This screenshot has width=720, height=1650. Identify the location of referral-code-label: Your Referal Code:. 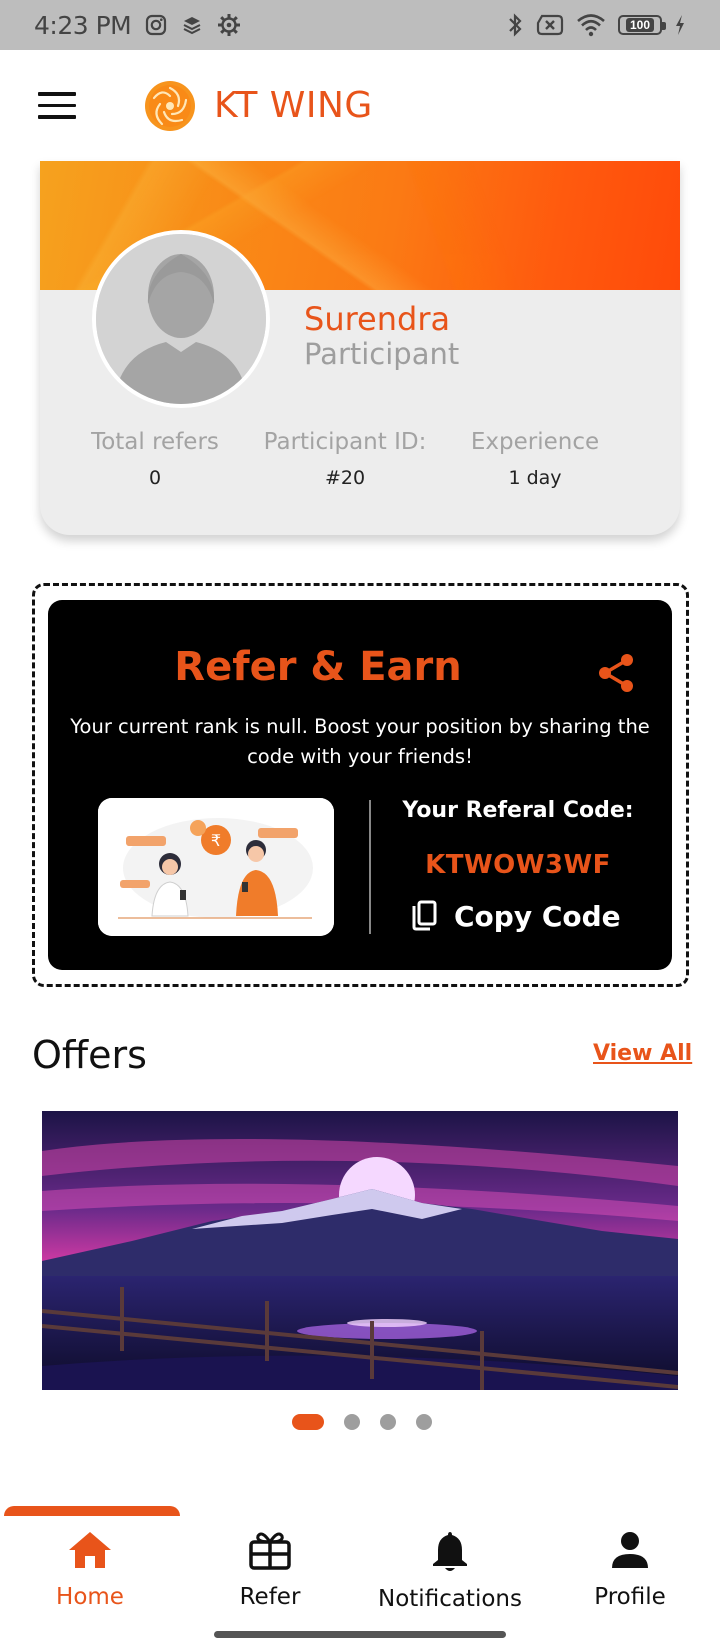
(518, 810).